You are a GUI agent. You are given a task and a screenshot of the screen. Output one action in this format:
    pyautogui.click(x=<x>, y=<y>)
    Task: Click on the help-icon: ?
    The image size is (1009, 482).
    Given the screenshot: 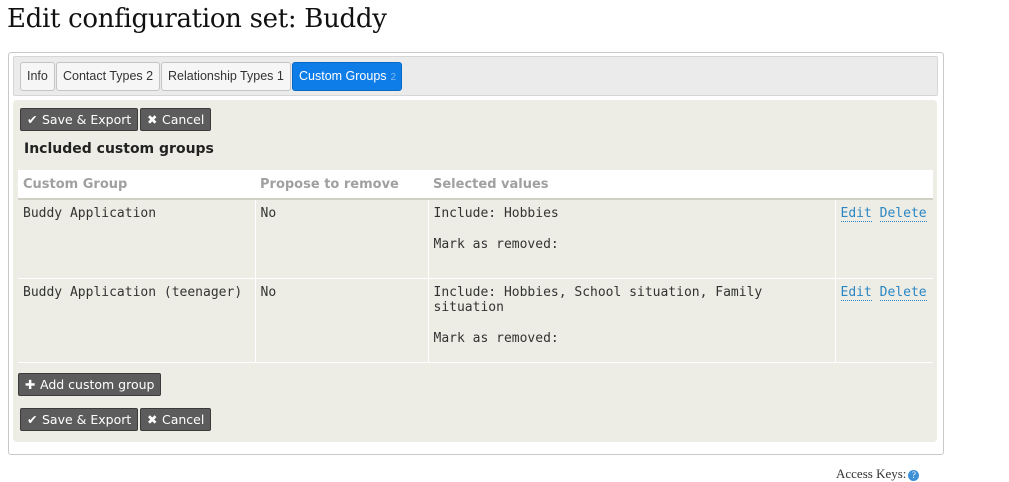 What is the action you would take?
    pyautogui.click(x=914, y=475)
    